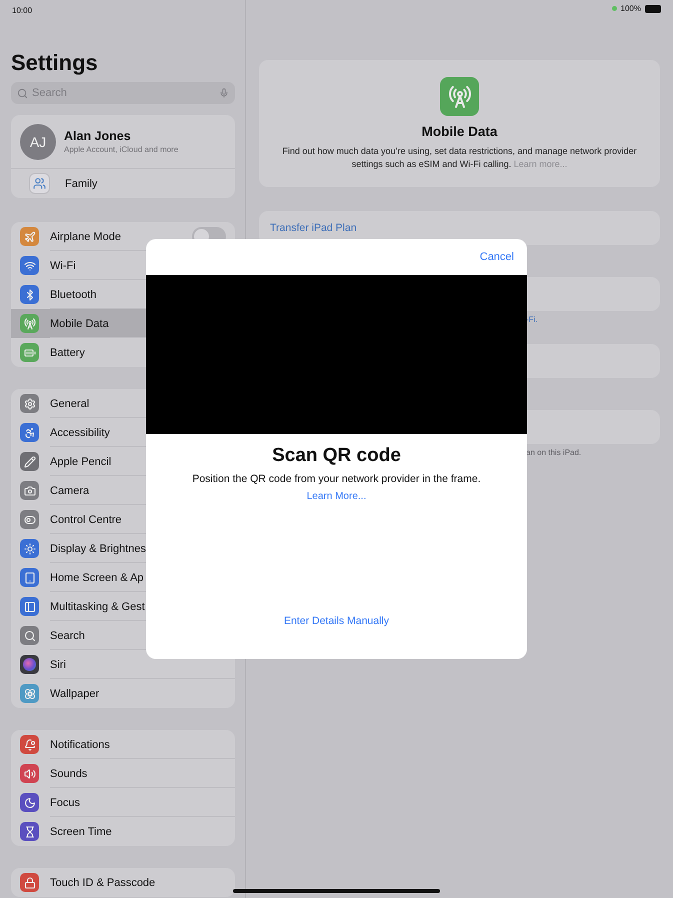 The image size is (673, 898). What do you see at coordinates (81, 184) in the screenshot?
I see `family-label: Family` at bounding box center [81, 184].